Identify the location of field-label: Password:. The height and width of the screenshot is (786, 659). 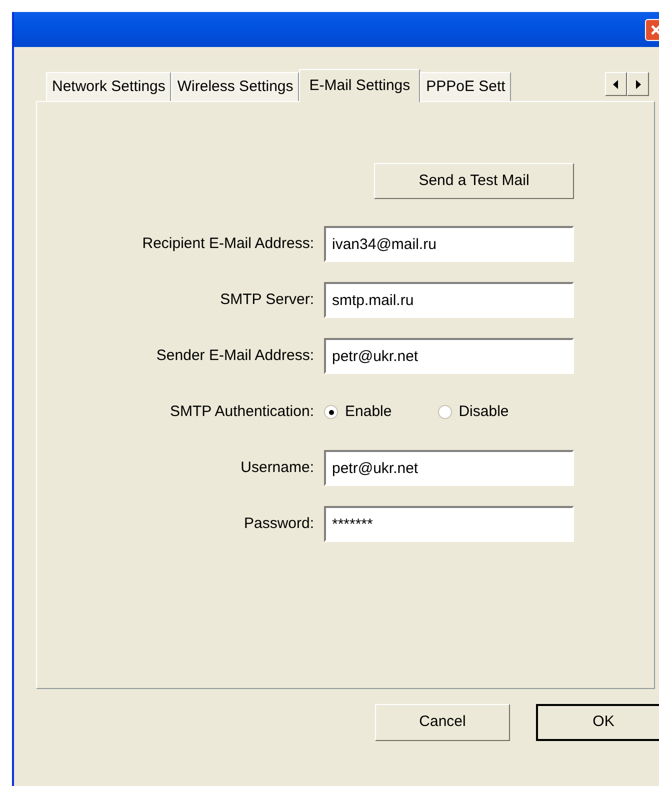
(278, 524).